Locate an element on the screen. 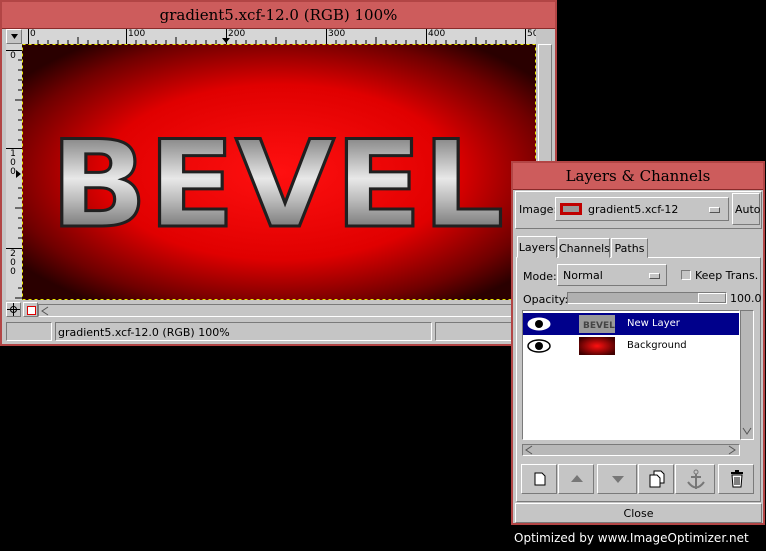 This screenshot has height=551, width=766. layer-thumbnail-icon is located at coordinates (597, 346).